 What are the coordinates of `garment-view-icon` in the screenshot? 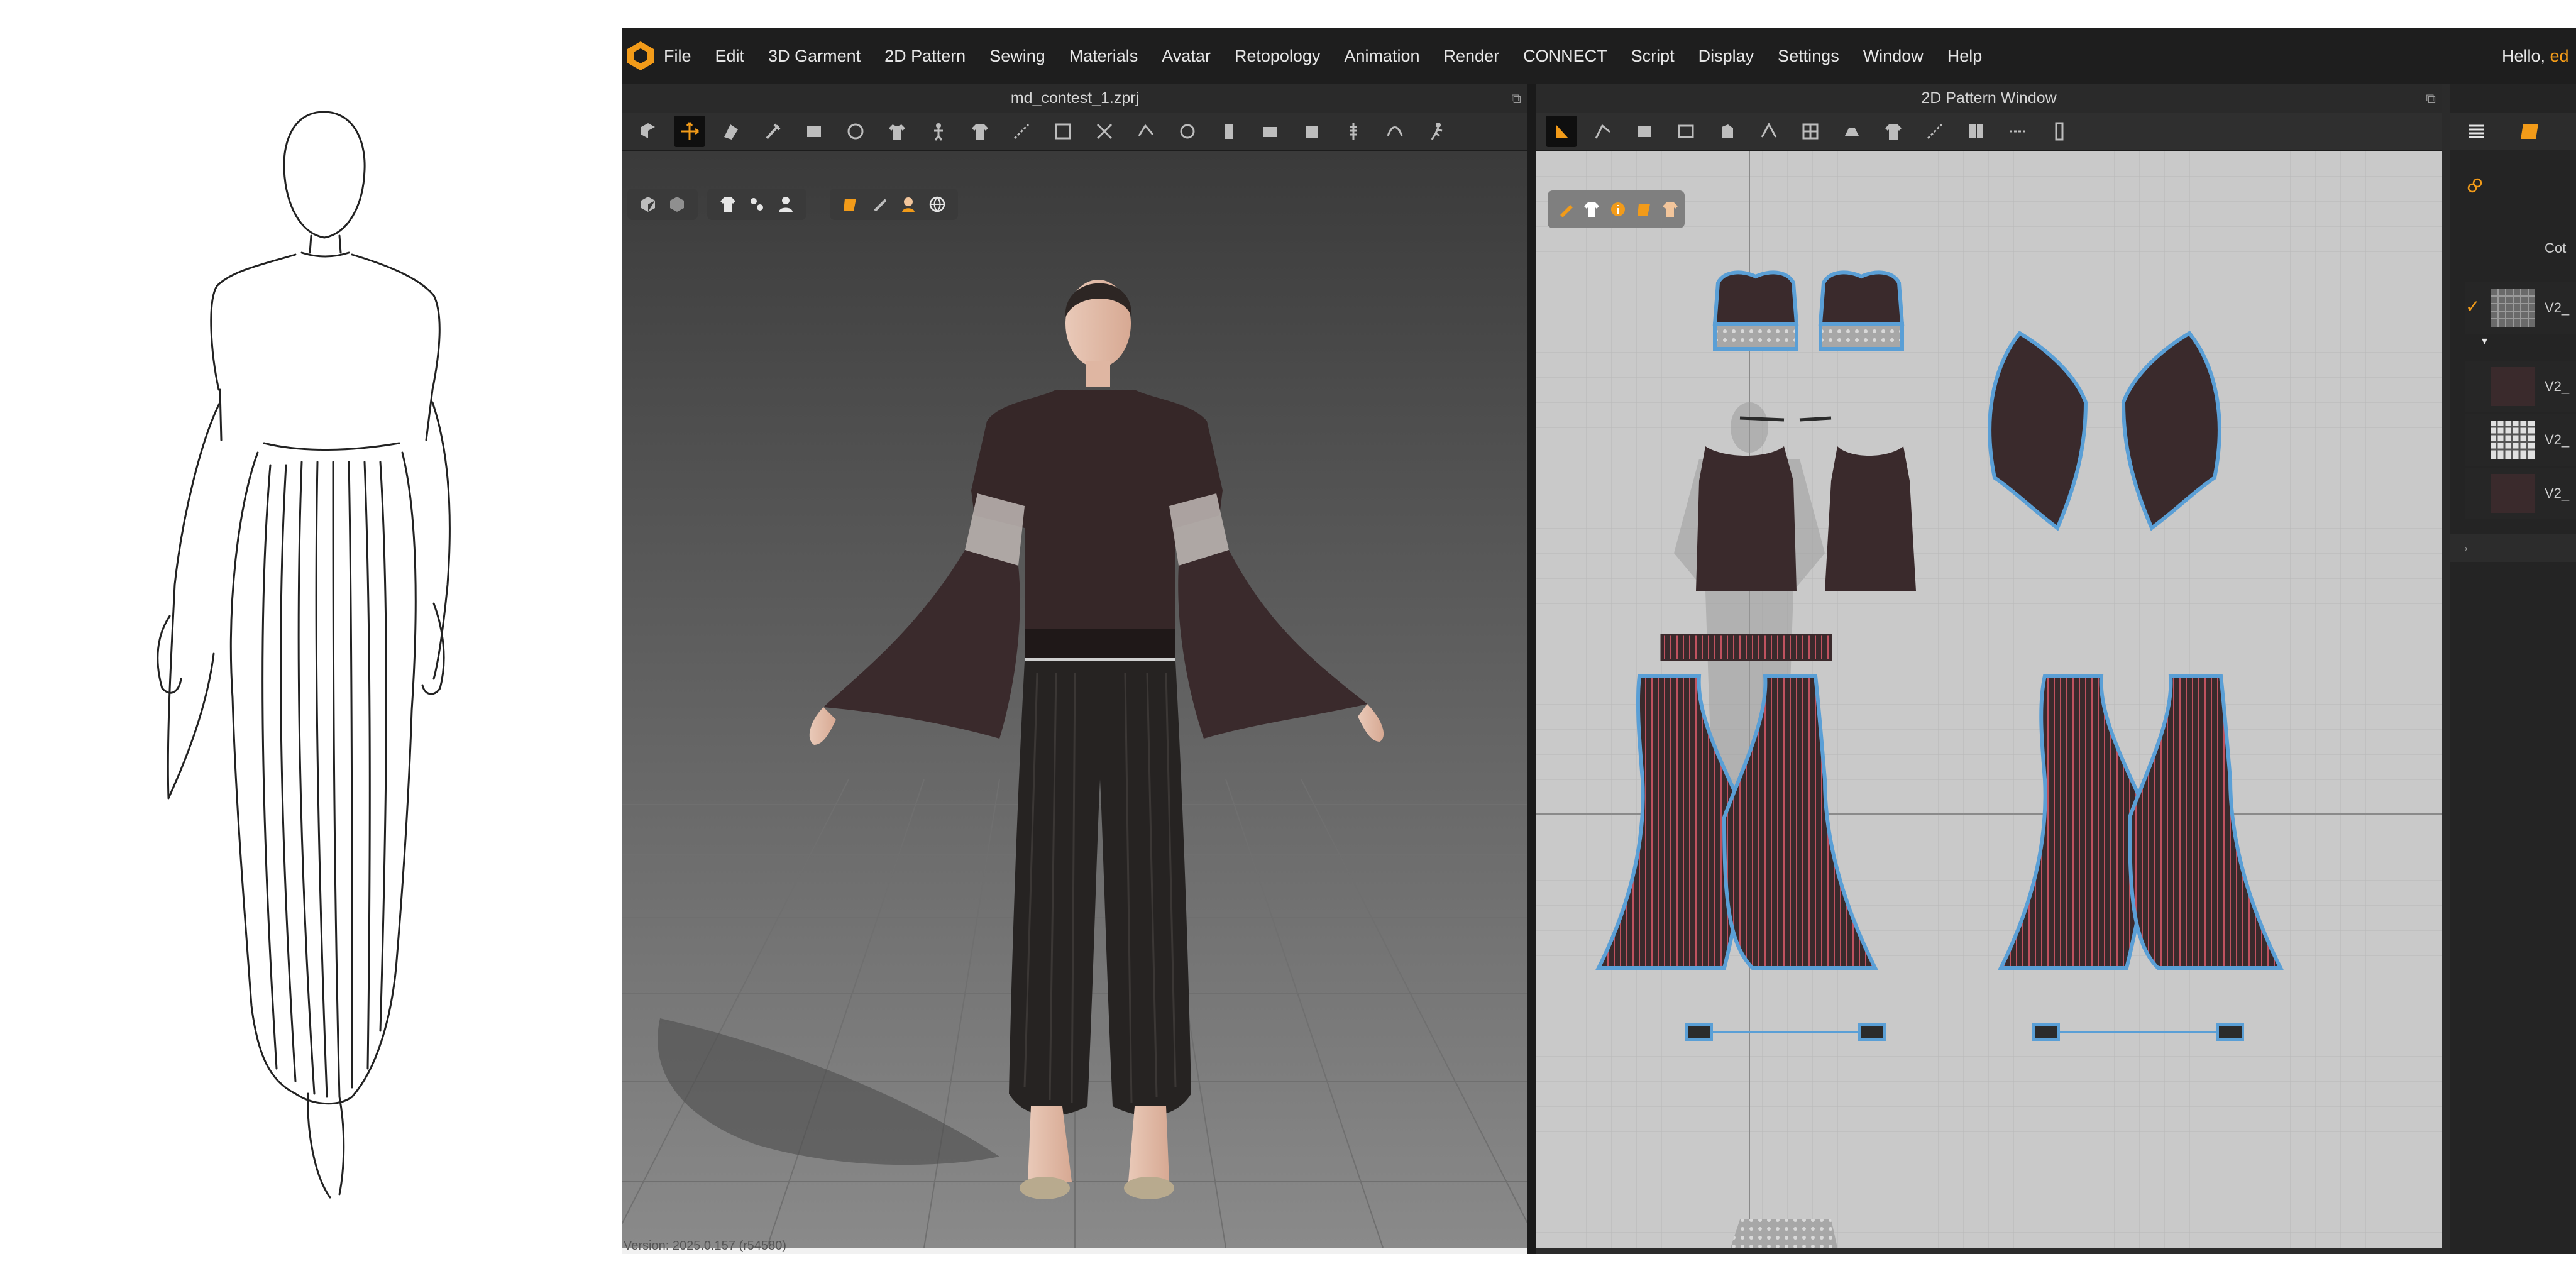 It's located at (1592, 209).